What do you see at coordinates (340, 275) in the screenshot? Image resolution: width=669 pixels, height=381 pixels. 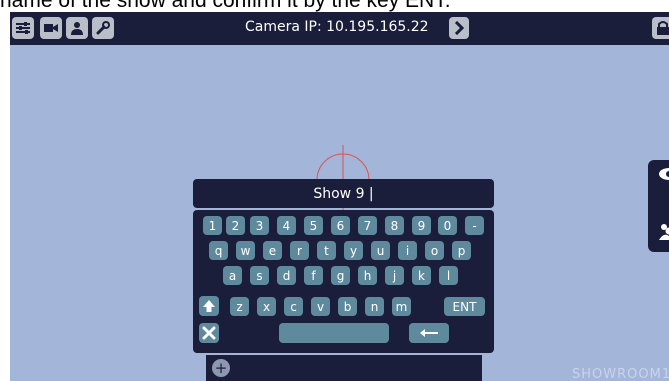 I see `key-g: g` at bounding box center [340, 275].